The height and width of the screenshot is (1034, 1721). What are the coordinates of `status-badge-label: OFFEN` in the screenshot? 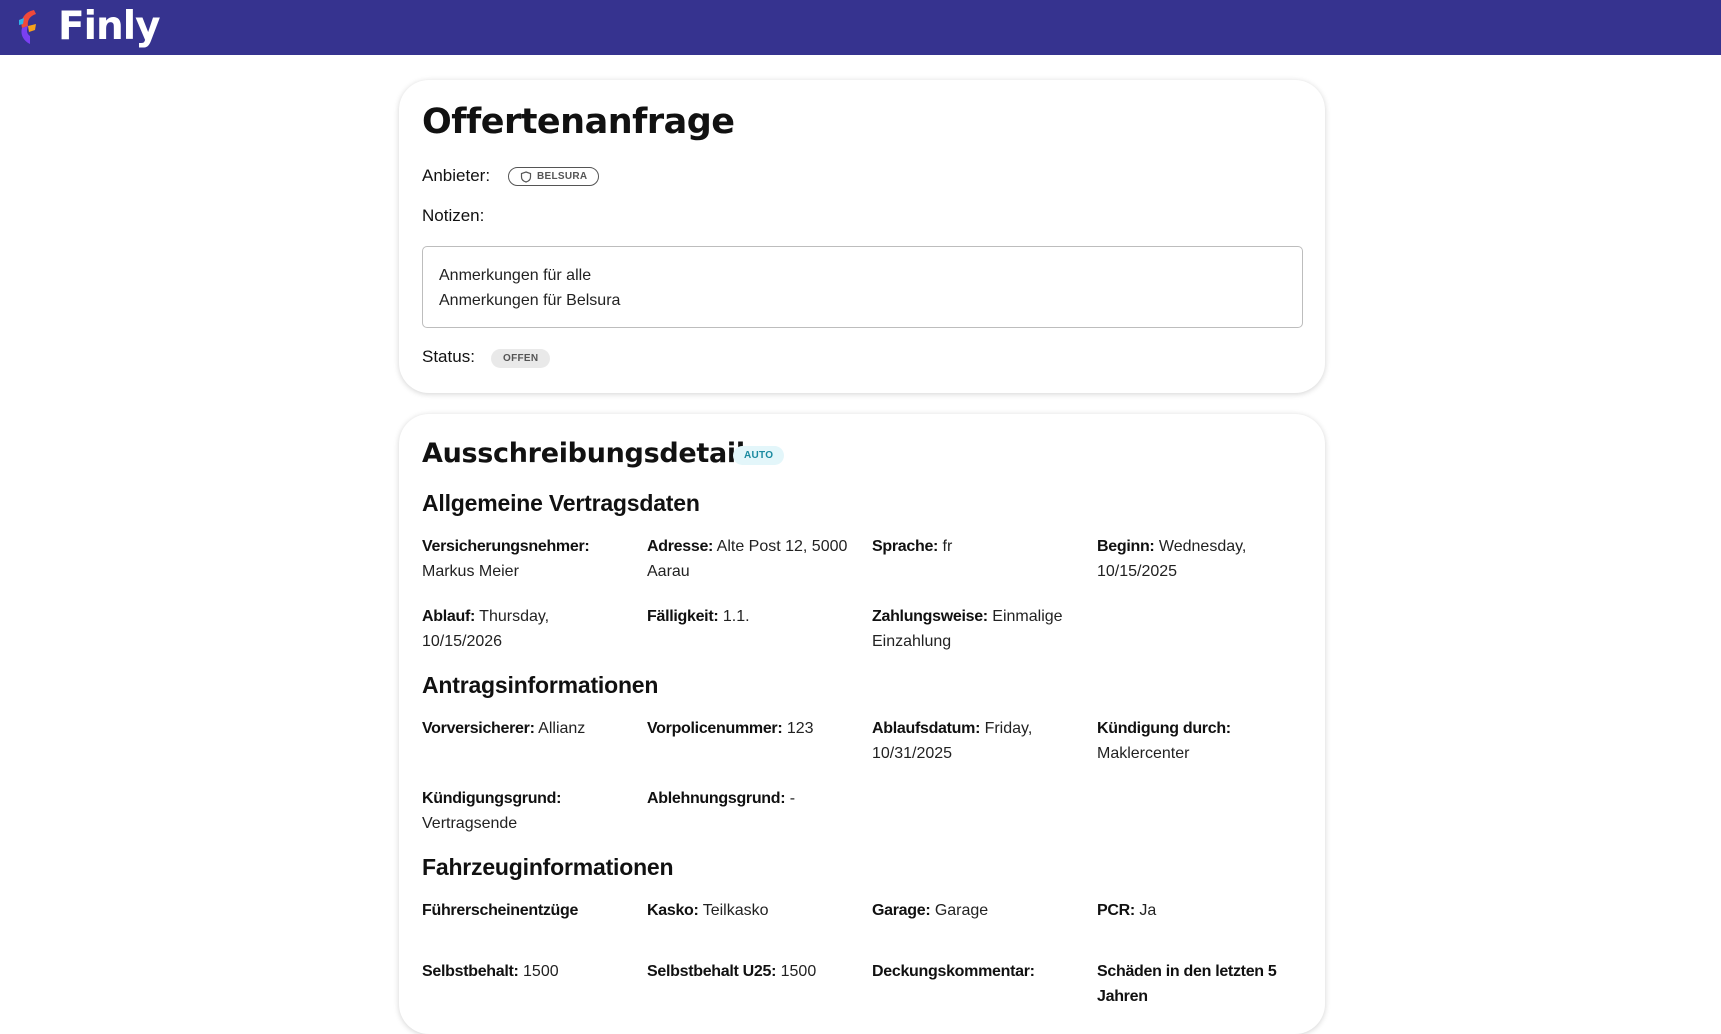 It's located at (521, 358).